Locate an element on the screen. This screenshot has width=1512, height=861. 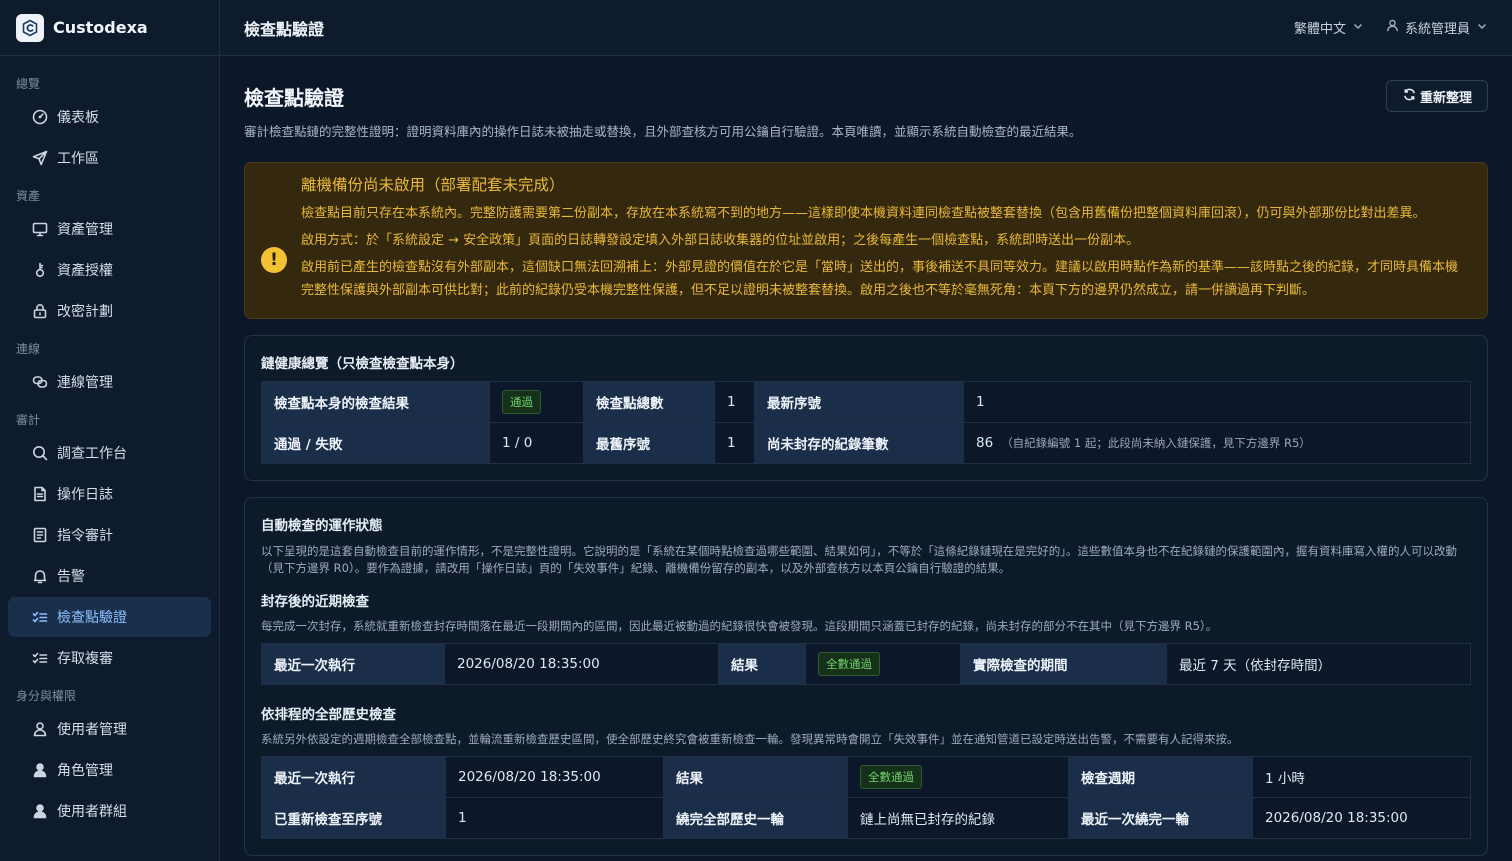
sidebar-item-label: 工作區 is located at coordinates (78, 159).